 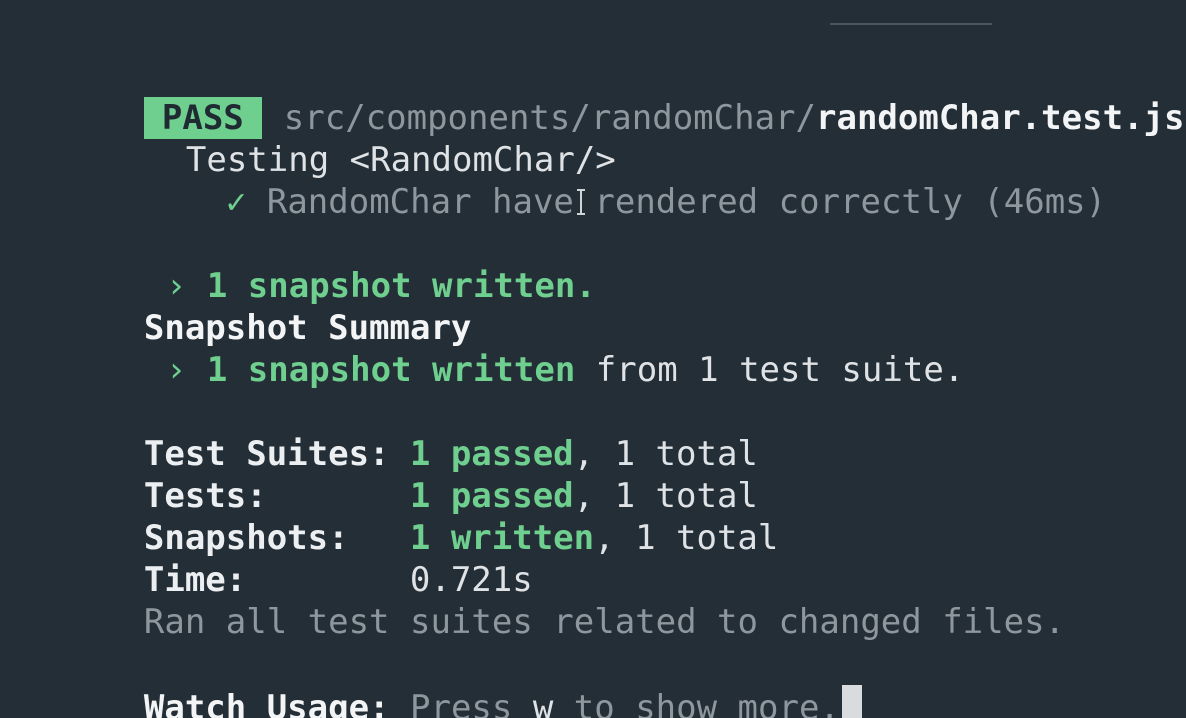 What do you see at coordinates (410, 474) in the screenshot?
I see `stat-tests: Tests: 1 passed, 1 total` at bounding box center [410, 474].